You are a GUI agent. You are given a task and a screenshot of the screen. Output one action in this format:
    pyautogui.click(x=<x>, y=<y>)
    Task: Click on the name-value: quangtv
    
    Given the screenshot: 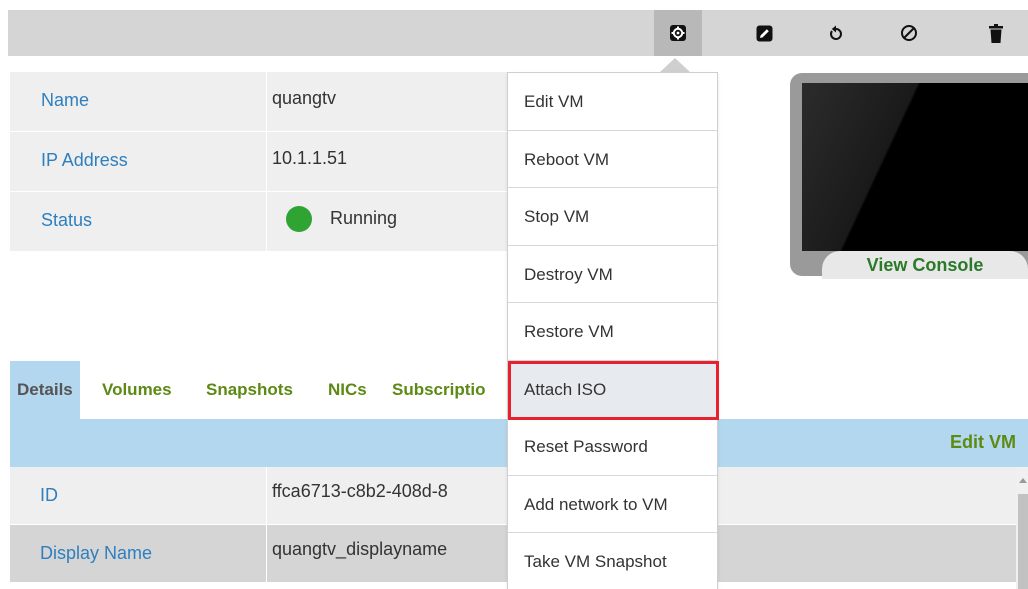 What is the action you would take?
    pyautogui.click(x=304, y=98)
    